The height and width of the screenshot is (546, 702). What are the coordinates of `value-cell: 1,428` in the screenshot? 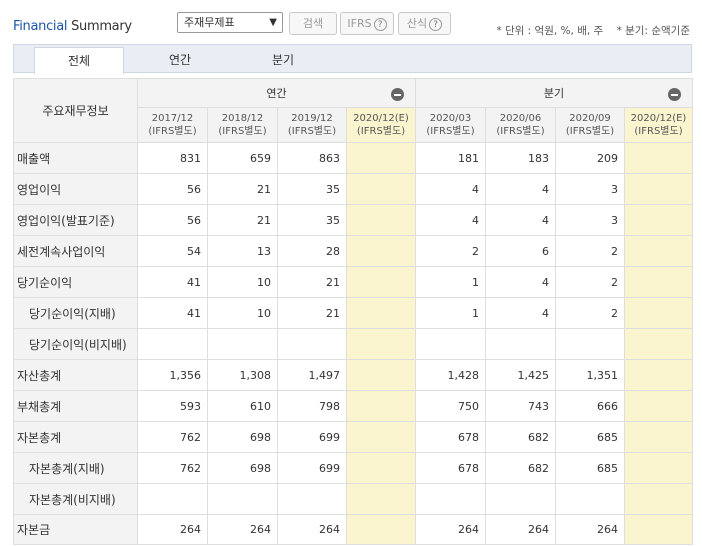 It's located at (450, 375).